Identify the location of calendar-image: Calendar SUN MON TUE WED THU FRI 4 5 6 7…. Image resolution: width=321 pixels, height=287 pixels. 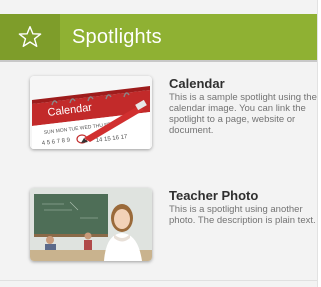
(91, 112).